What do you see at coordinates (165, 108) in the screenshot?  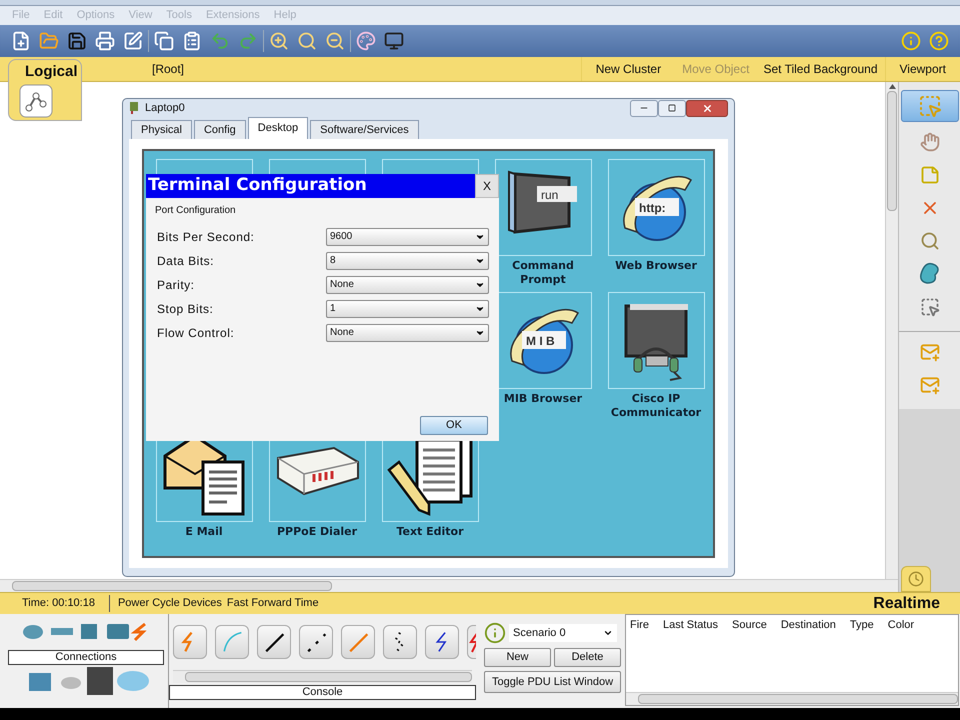 I see `window-title: Laptop0` at bounding box center [165, 108].